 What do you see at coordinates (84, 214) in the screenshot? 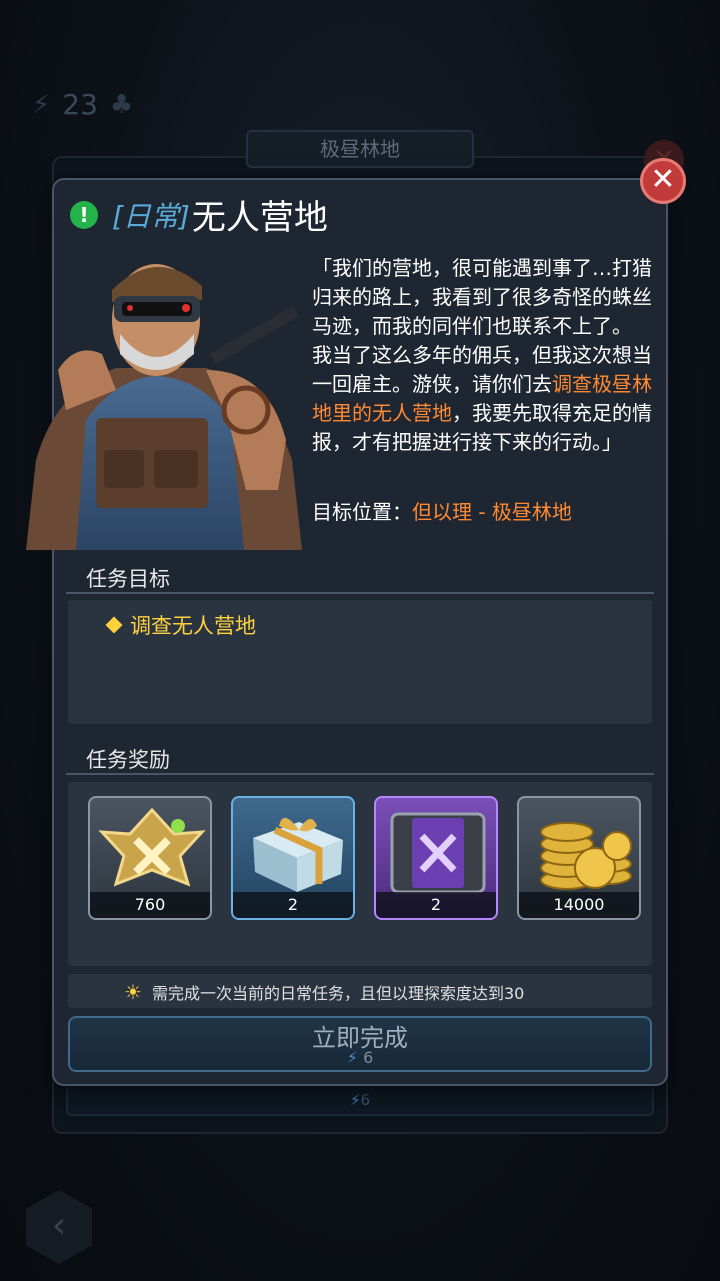
I see `alert-icon: !` at bounding box center [84, 214].